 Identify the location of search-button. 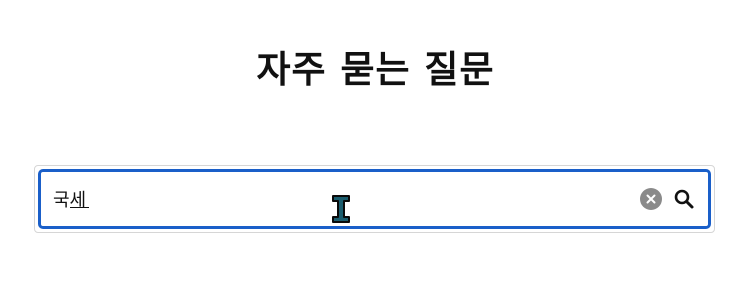
(684, 199).